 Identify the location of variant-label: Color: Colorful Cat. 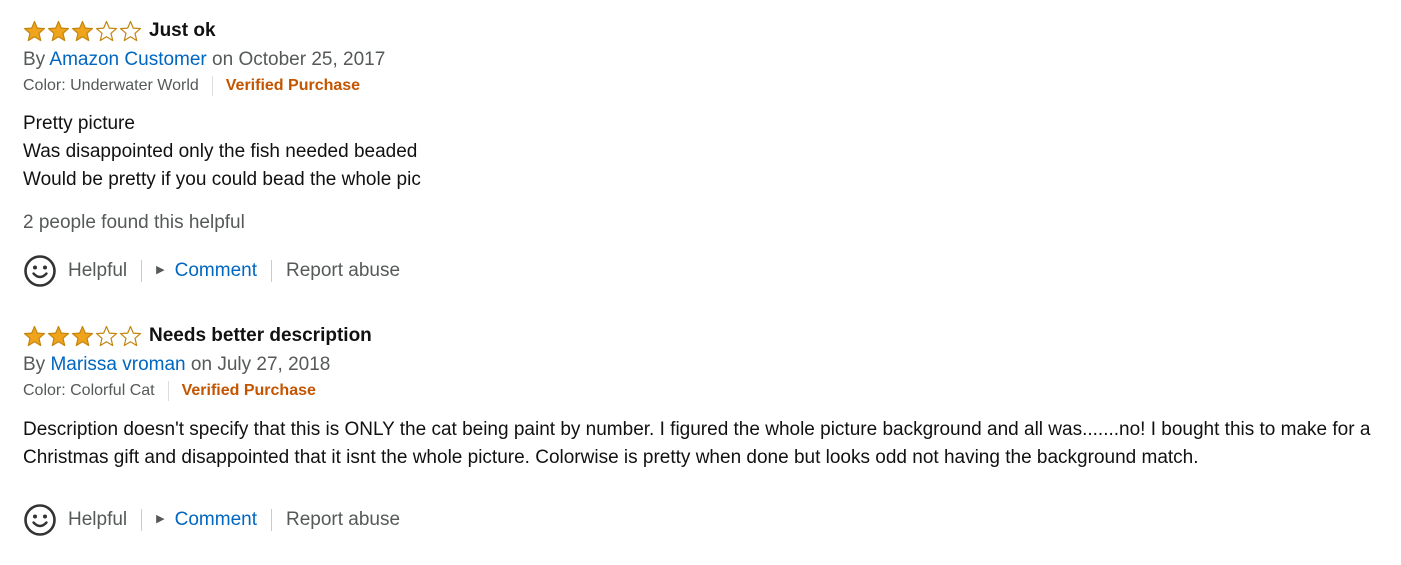
(89, 391).